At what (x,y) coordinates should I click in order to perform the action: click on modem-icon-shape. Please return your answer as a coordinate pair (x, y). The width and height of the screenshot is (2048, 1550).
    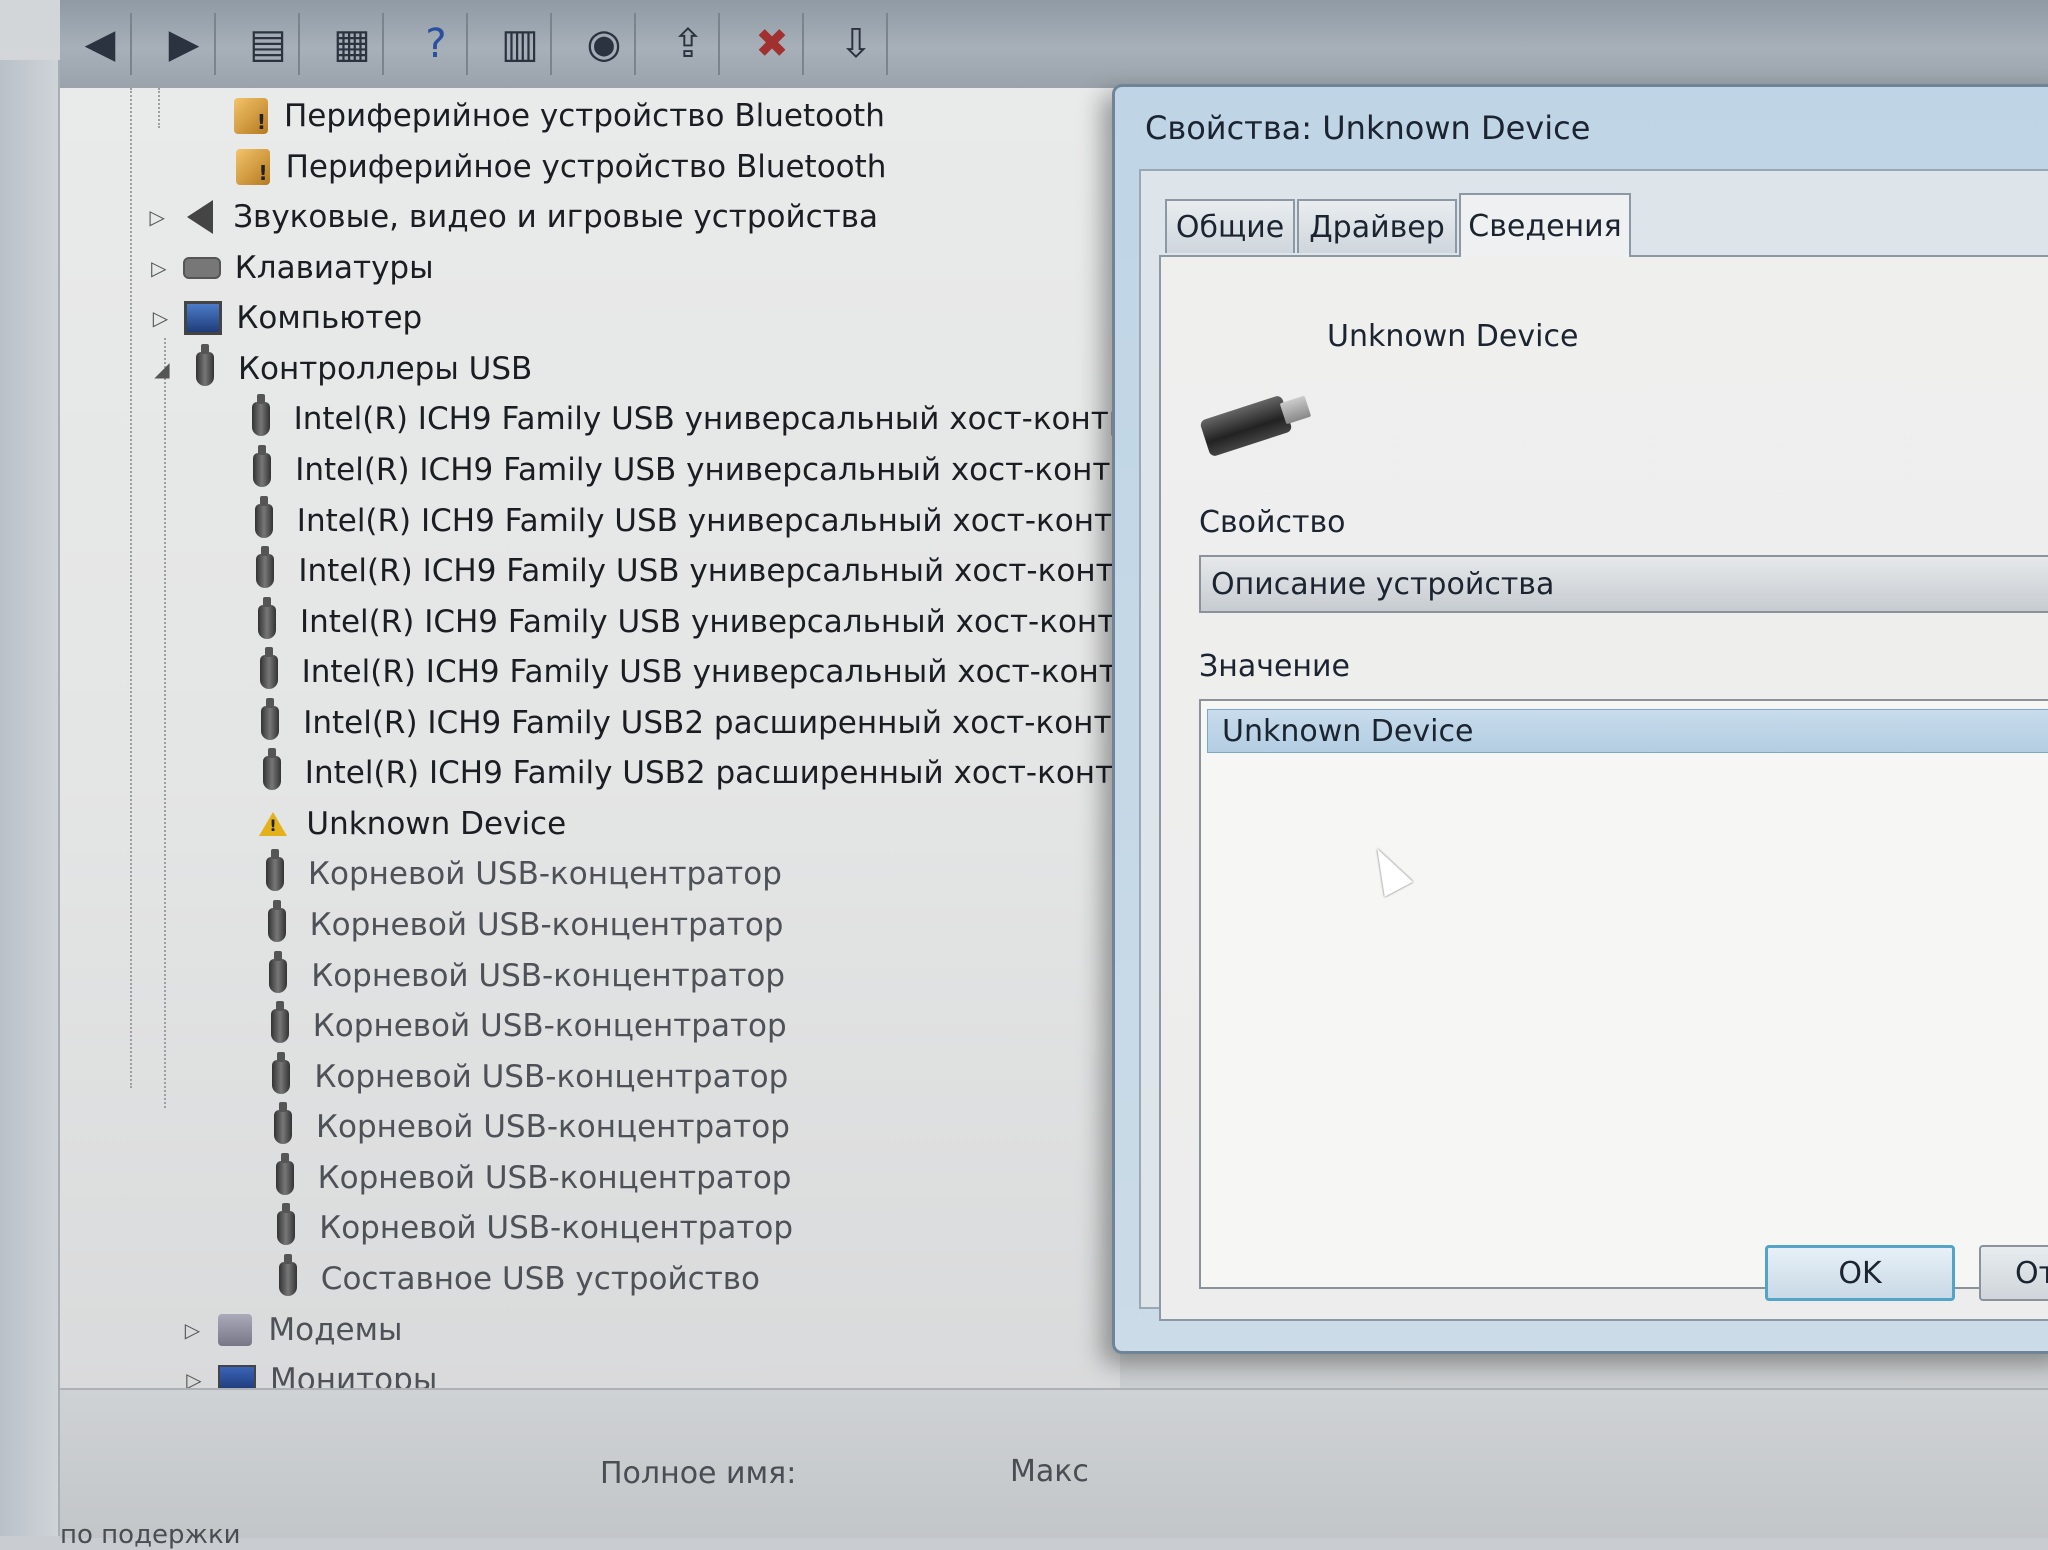
    Looking at the image, I should click on (235, 1329).